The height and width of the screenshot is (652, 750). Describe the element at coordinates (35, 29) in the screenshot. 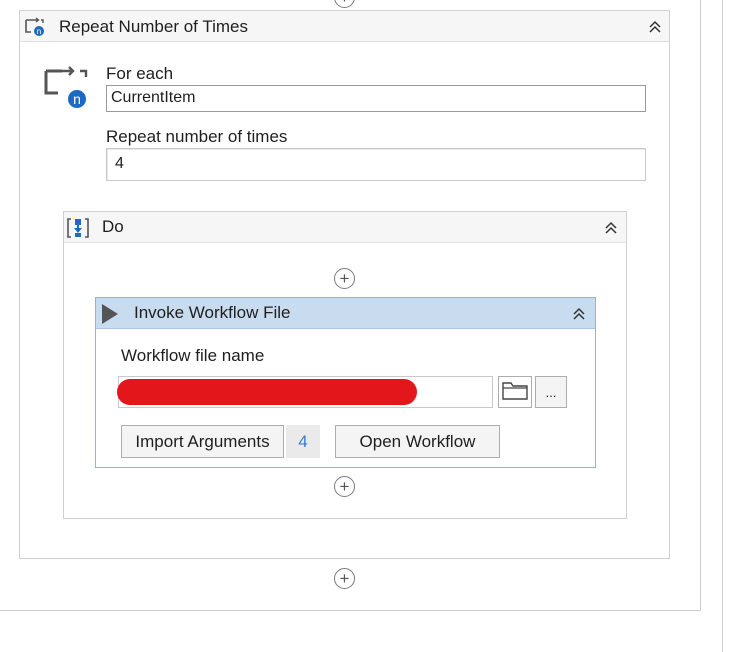

I see `repeat-n-icon: n` at that location.